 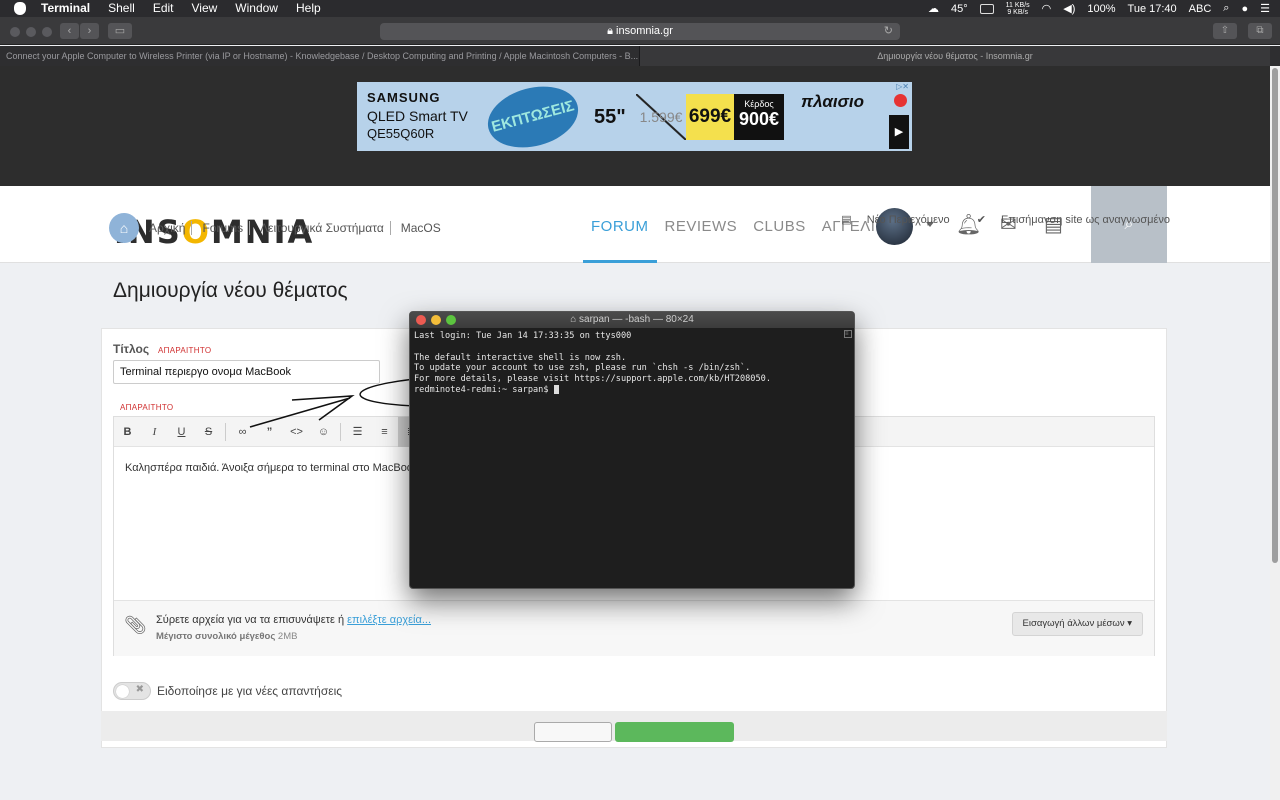 What do you see at coordinates (436, 320) in the screenshot?
I see `terminal-minimize-button` at bounding box center [436, 320].